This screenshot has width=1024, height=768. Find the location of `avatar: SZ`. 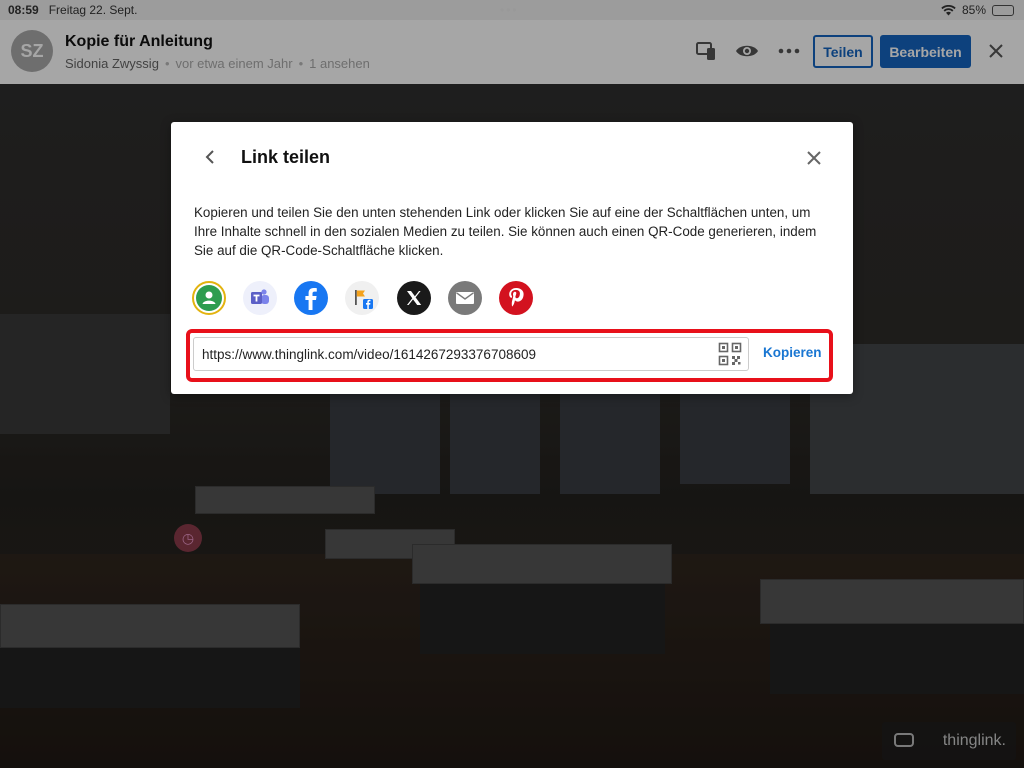

avatar: SZ is located at coordinates (32, 51).